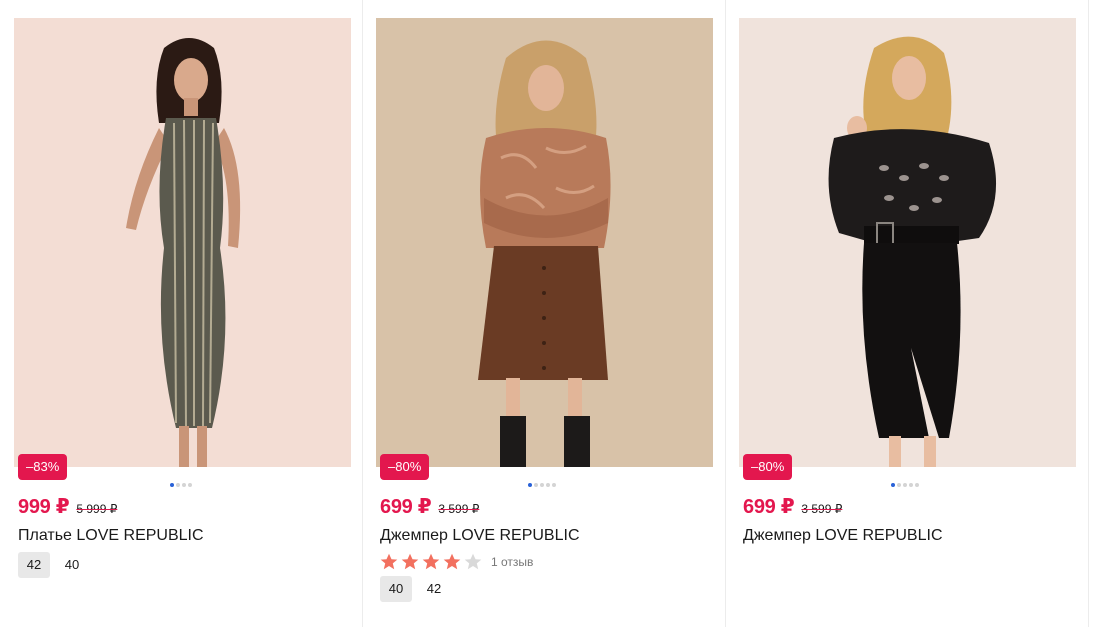  I want to click on size-list: 40 42, so click(415, 589).